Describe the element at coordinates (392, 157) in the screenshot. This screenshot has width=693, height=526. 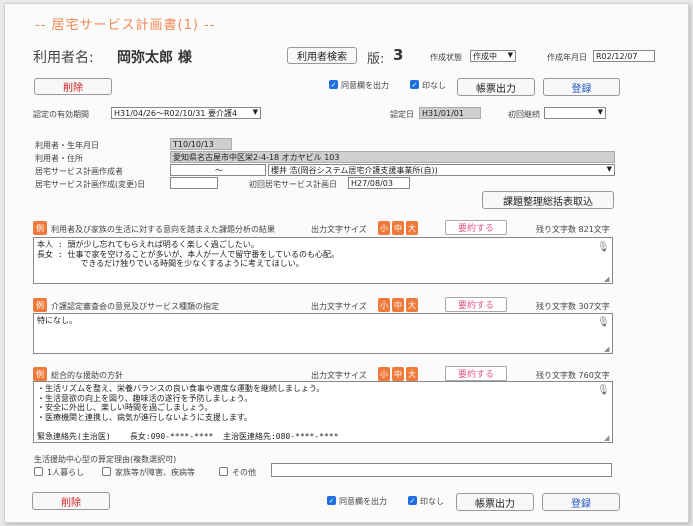
I see `address-field: 愛知県名古屋市中区栄2-4-18 オカヤビル 103` at that location.